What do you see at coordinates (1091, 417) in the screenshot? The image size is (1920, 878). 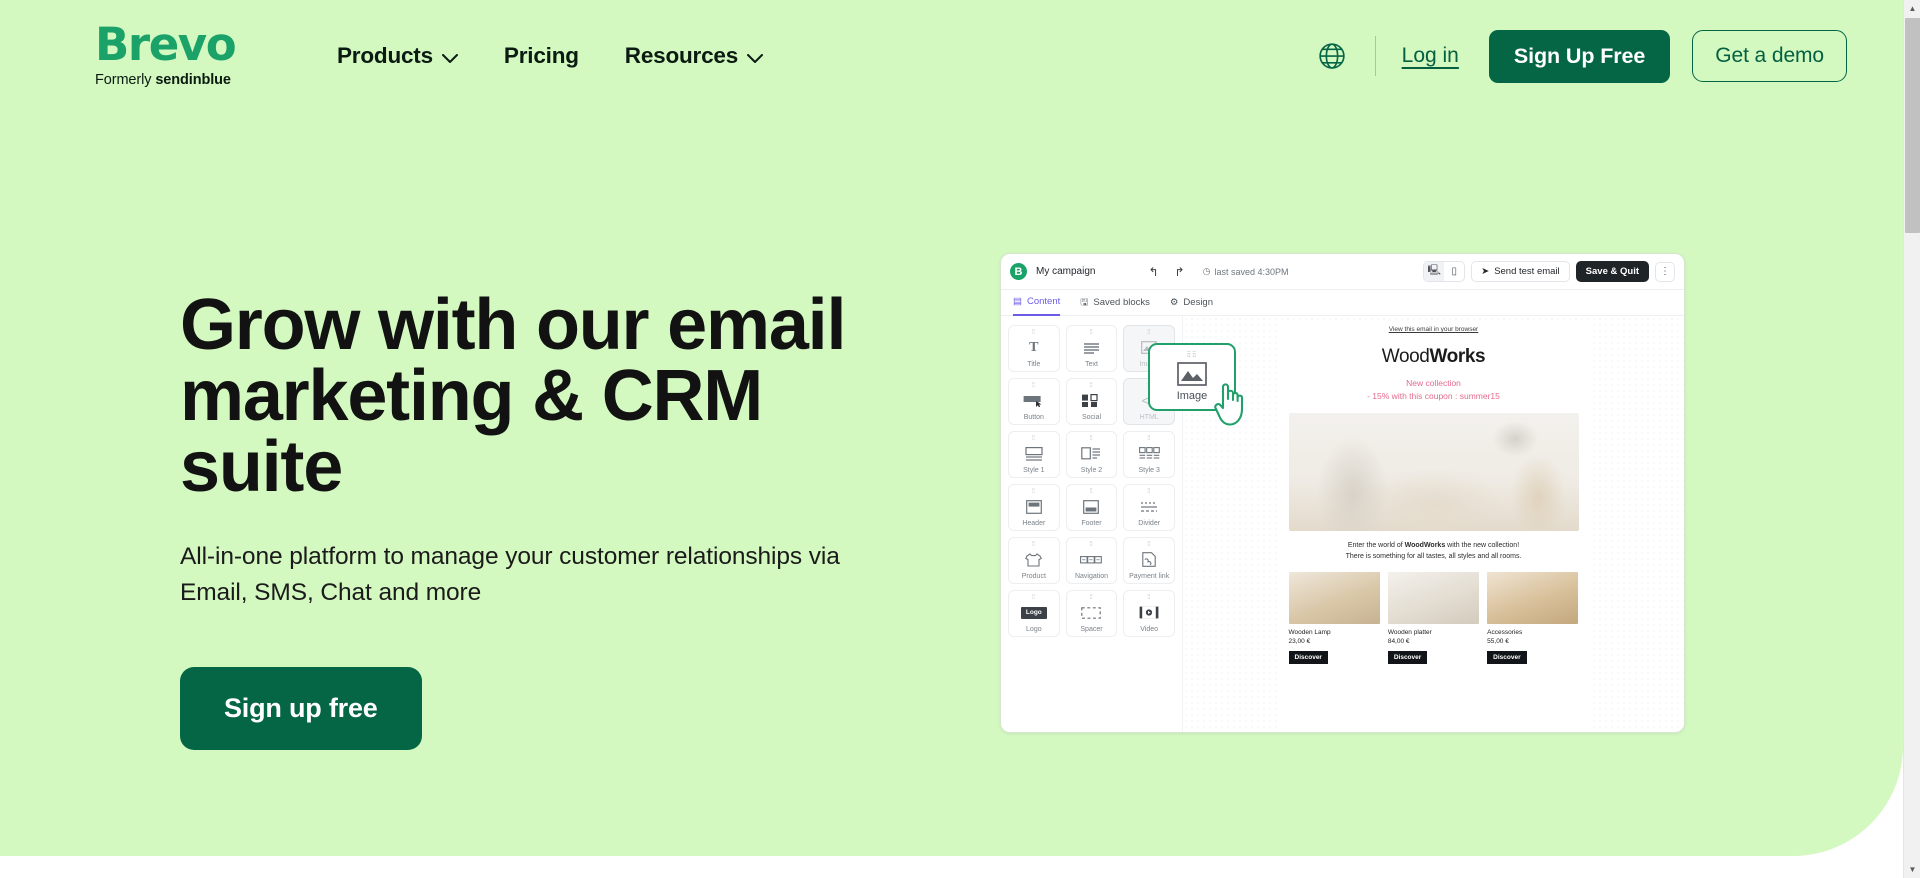 I see `block-social-label: Social` at bounding box center [1091, 417].